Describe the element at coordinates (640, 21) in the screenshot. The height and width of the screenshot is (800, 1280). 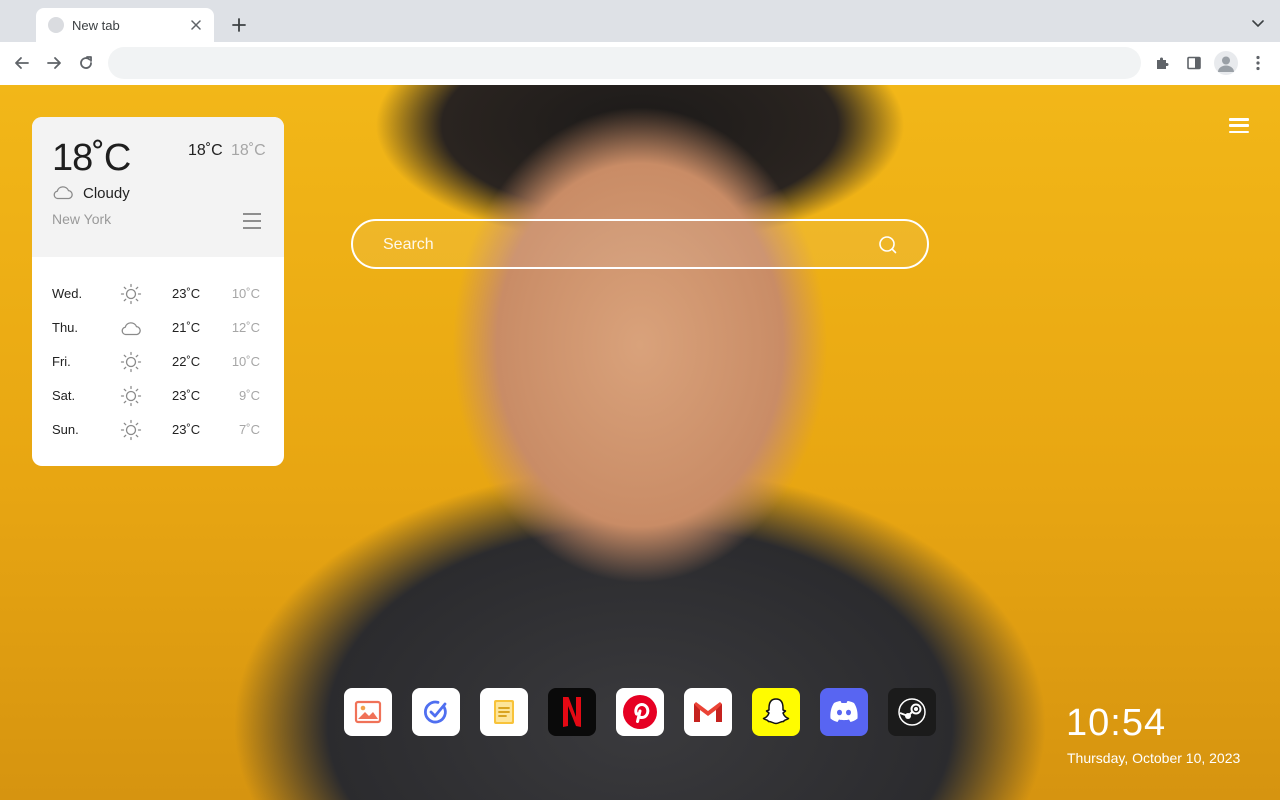
I see `tab-strip: New tab` at that location.